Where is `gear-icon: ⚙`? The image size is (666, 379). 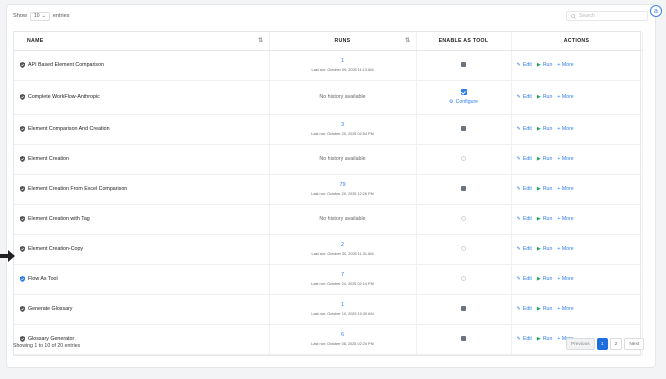
gear-icon: ⚙ is located at coordinates (451, 102).